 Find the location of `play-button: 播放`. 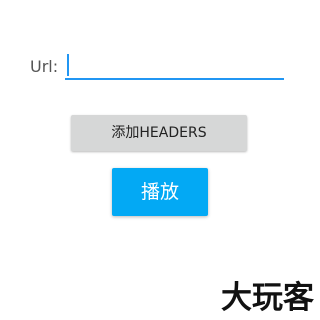

play-button: 播放 is located at coordinates (160, 192).